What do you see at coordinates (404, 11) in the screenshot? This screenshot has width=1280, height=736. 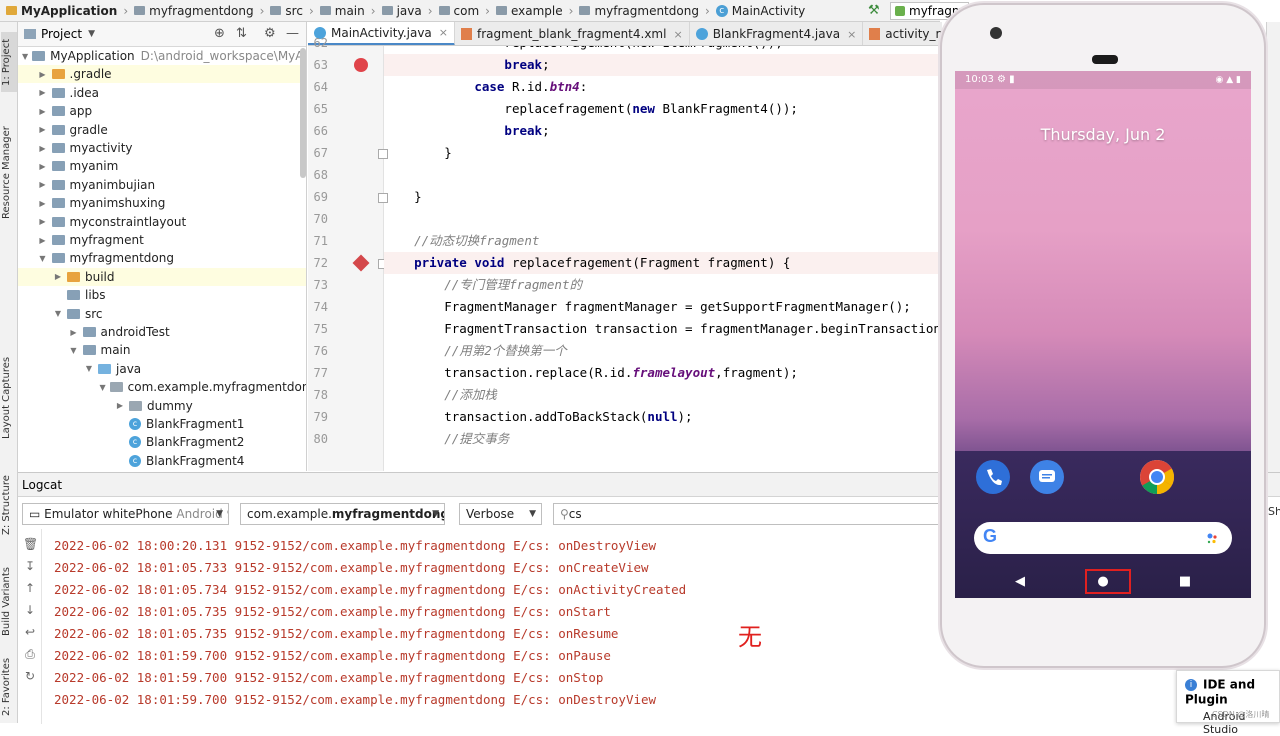 I see `breadcrumb-item: java ›` at bounding box center [404, 11].